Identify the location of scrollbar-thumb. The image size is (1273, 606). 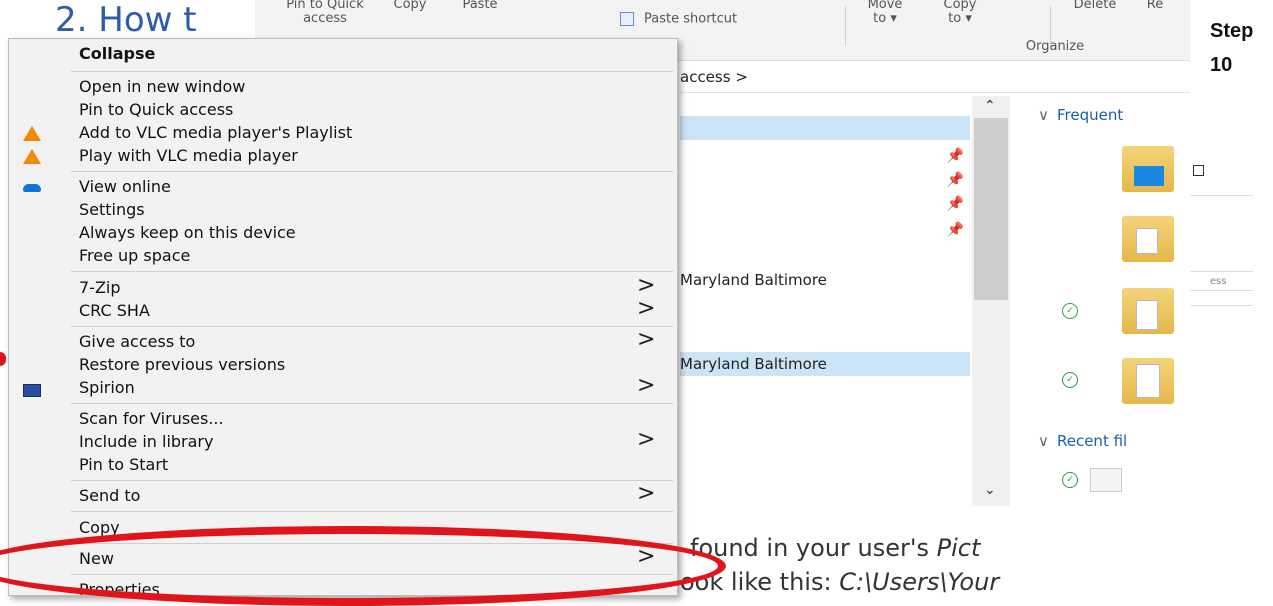
(991, 209).